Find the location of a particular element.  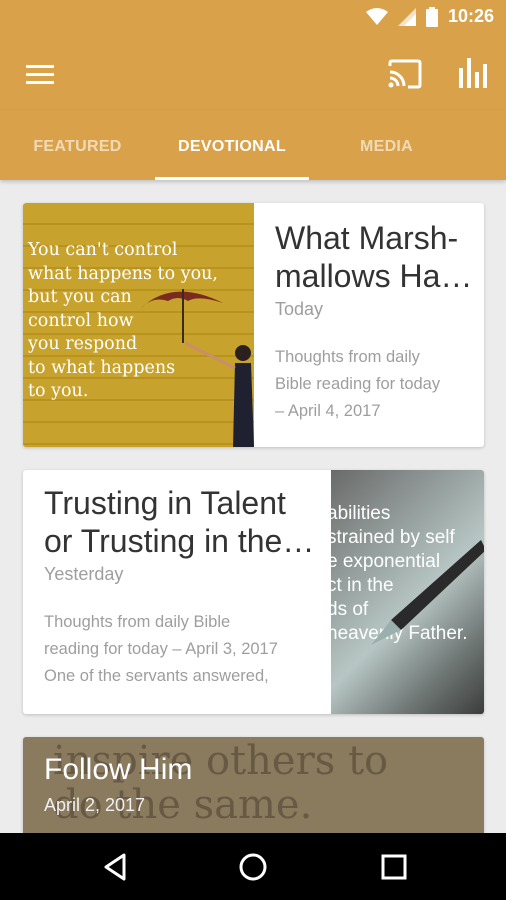

back-button is located at coordinates (116, 867).